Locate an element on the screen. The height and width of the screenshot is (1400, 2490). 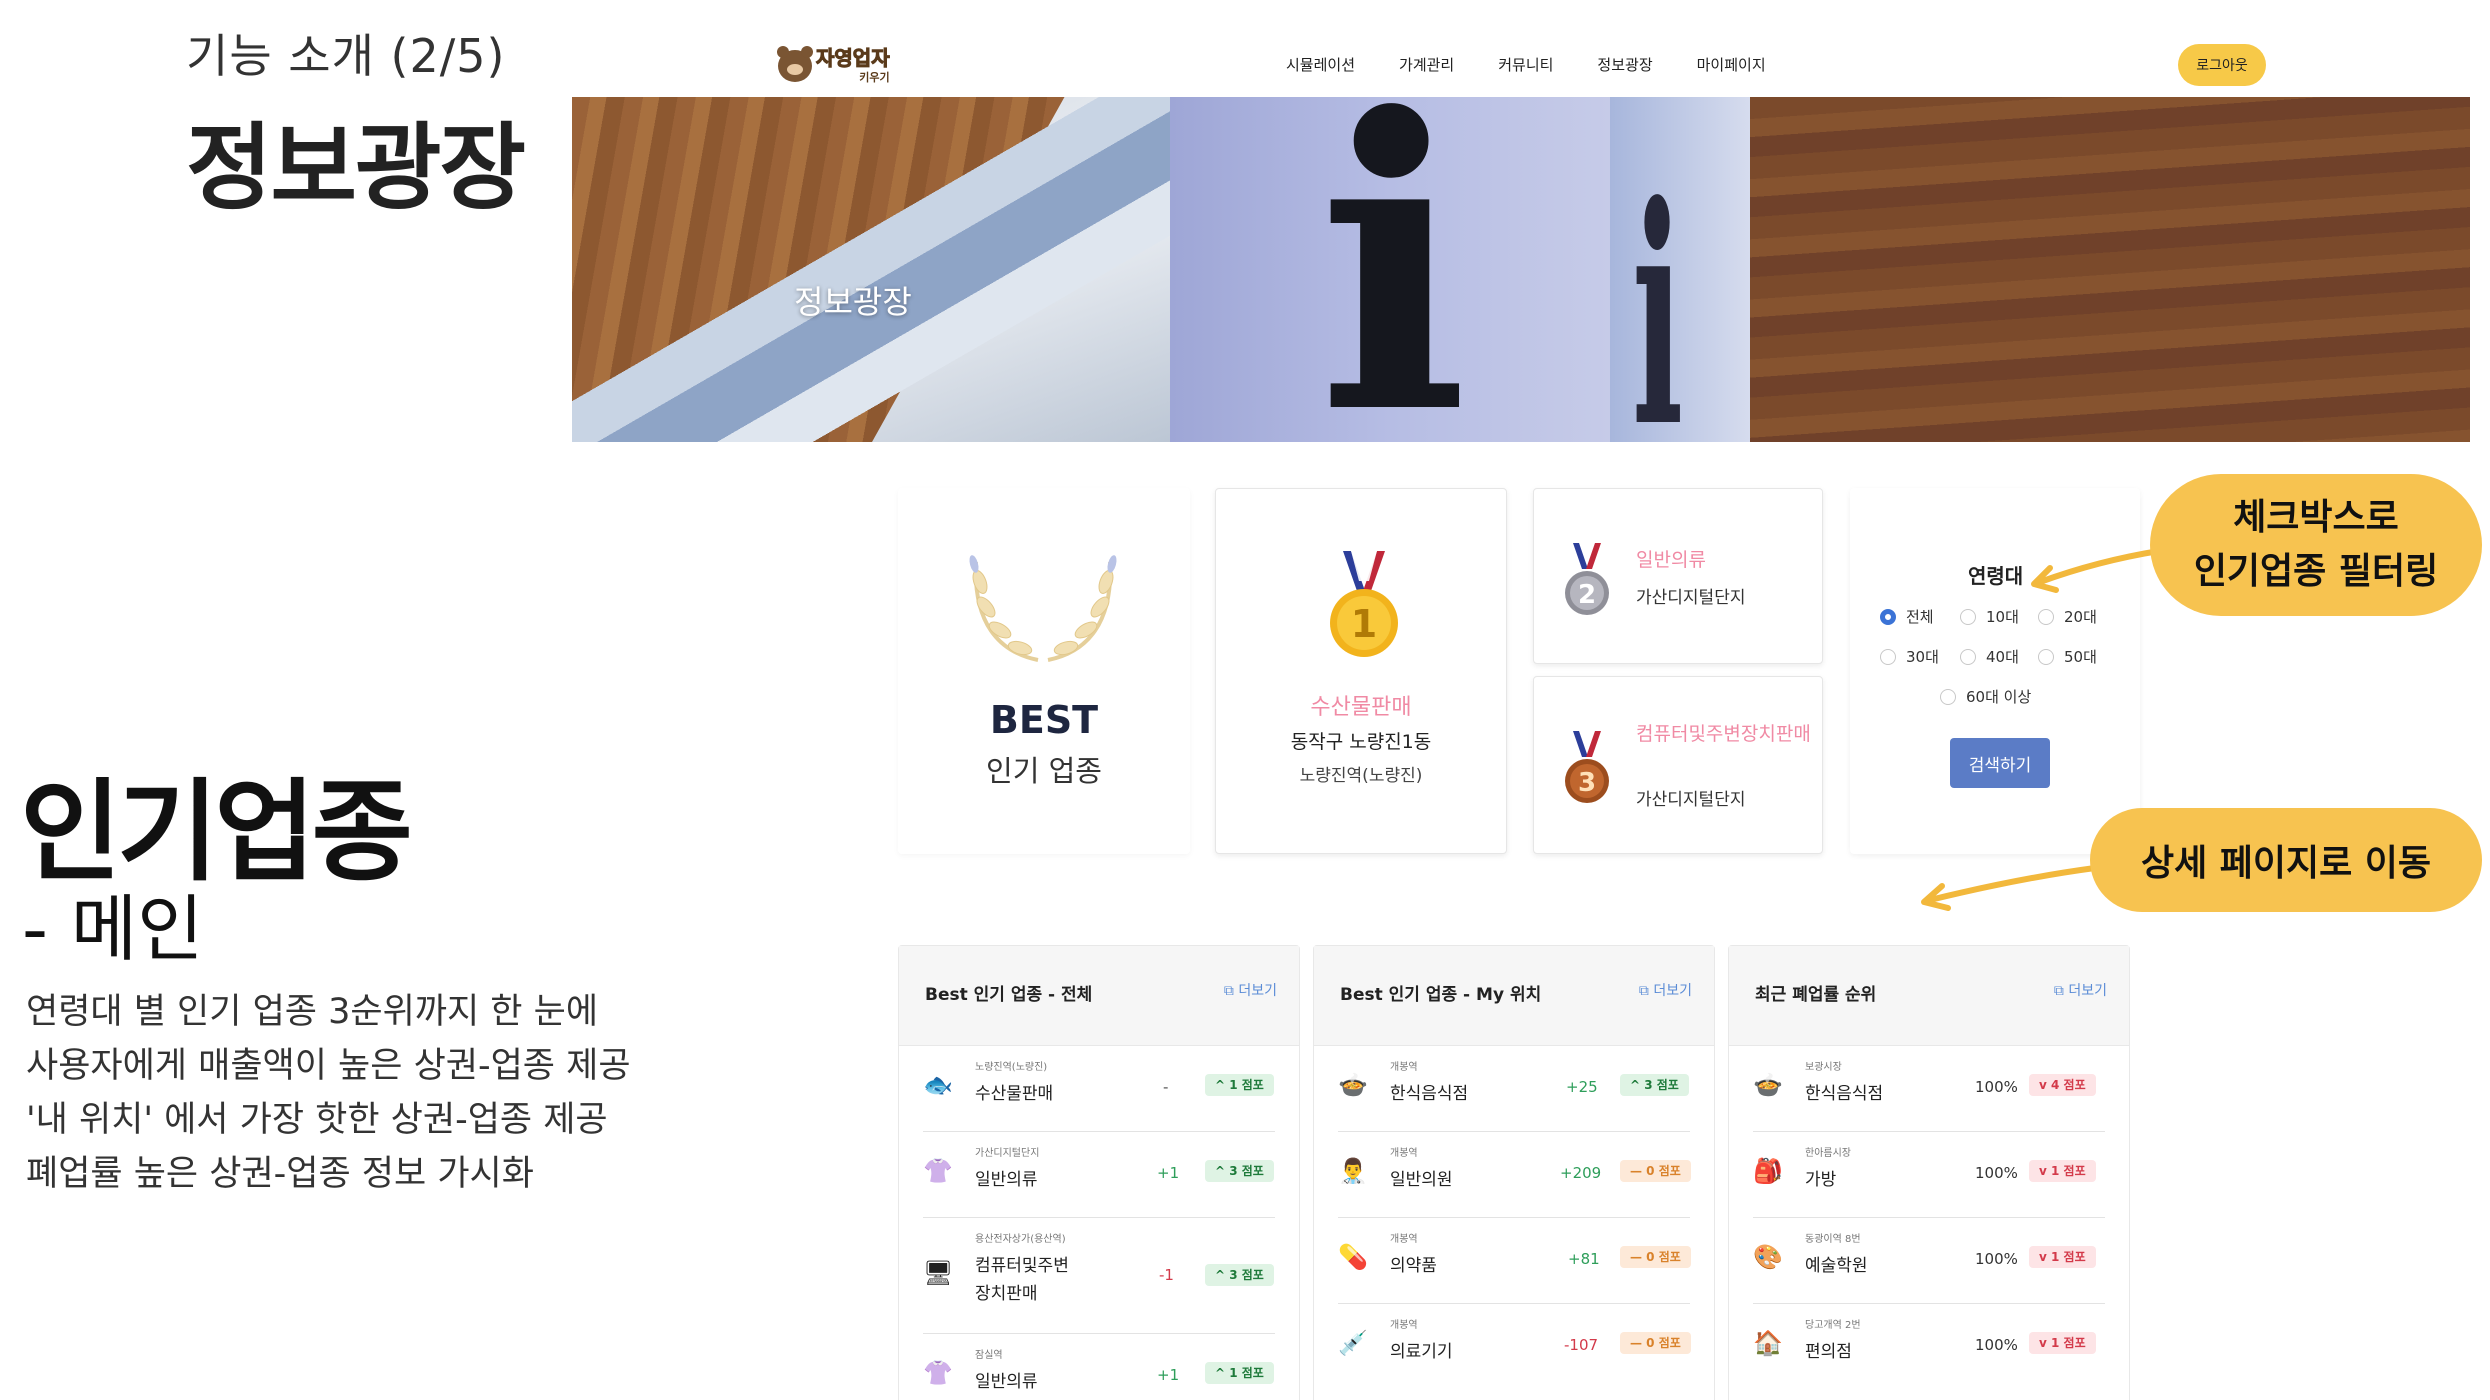
age-option-all: 전체 is located at coordinates (1907, 616).